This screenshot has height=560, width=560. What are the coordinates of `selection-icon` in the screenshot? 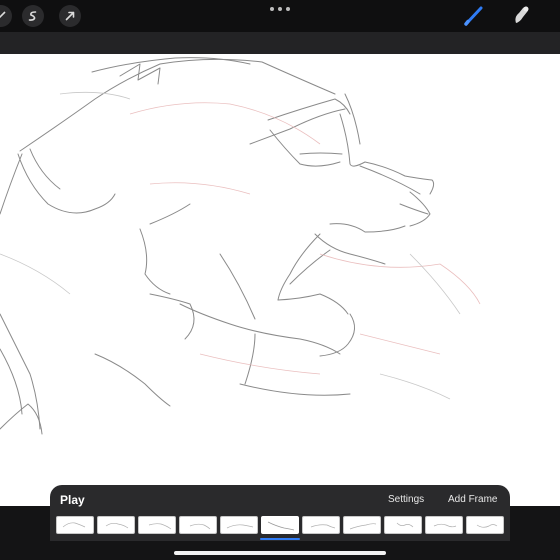 It's located at (32, 16).